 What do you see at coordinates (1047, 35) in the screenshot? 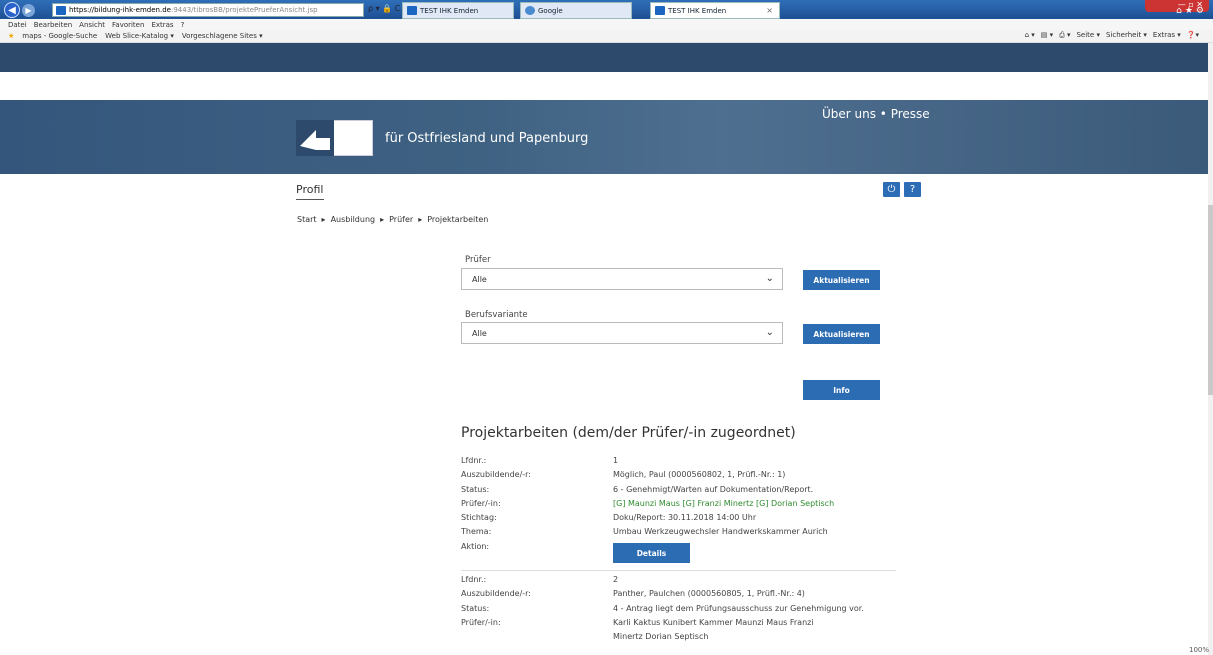
I see `feeds-icon: ▤ ▾` at bounding box center [1047, 35].